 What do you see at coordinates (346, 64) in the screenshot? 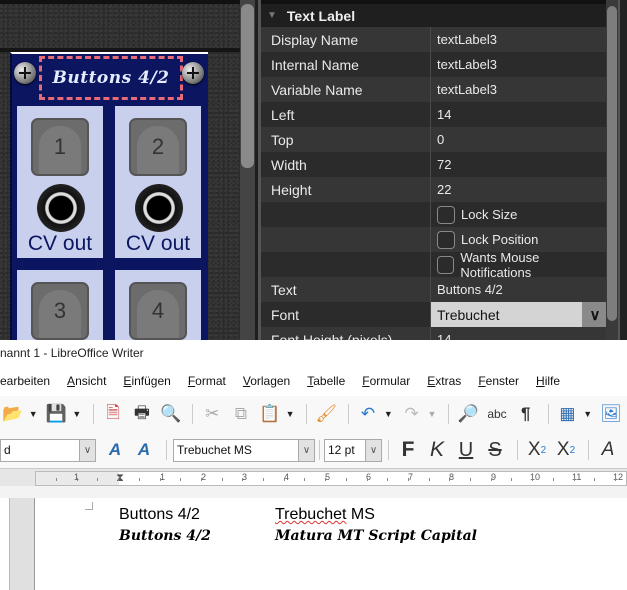
I see `property-name: Internal Name` at bounding box center [346, 64].